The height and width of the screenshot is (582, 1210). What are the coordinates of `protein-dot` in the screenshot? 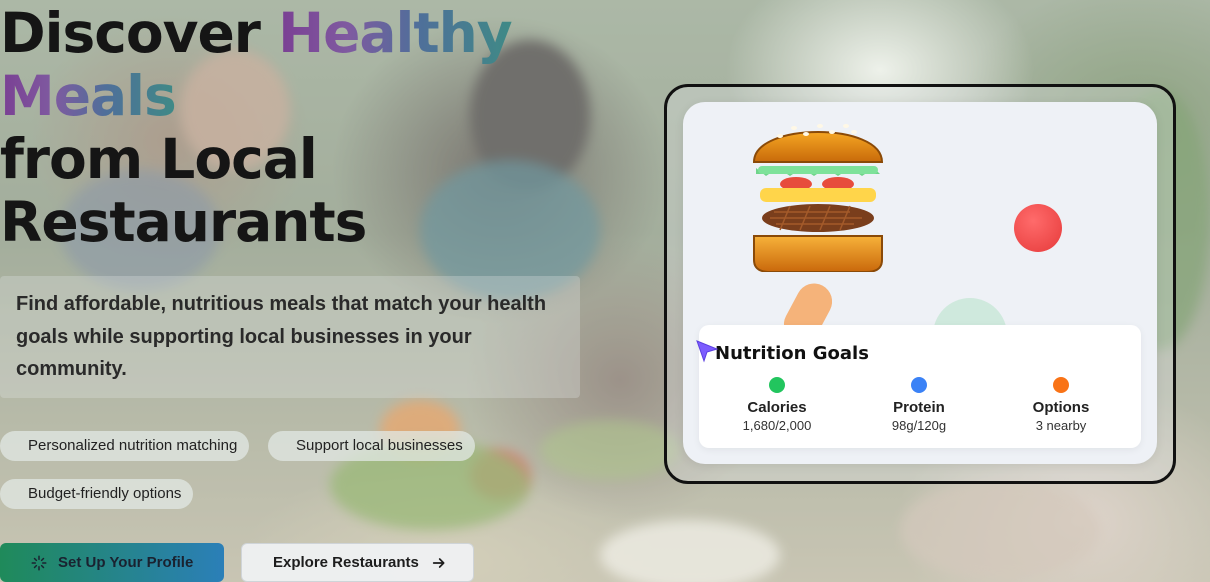 It's located at (919, 385).